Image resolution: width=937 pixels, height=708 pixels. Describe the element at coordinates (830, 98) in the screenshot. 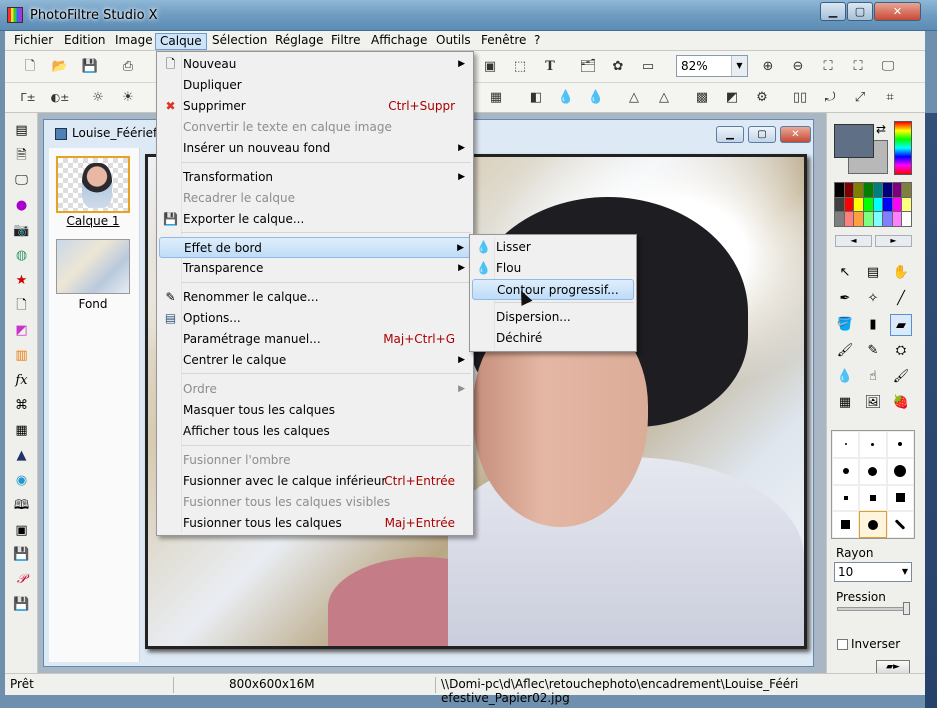

I see `rotate-icon: ⤾` at that location.